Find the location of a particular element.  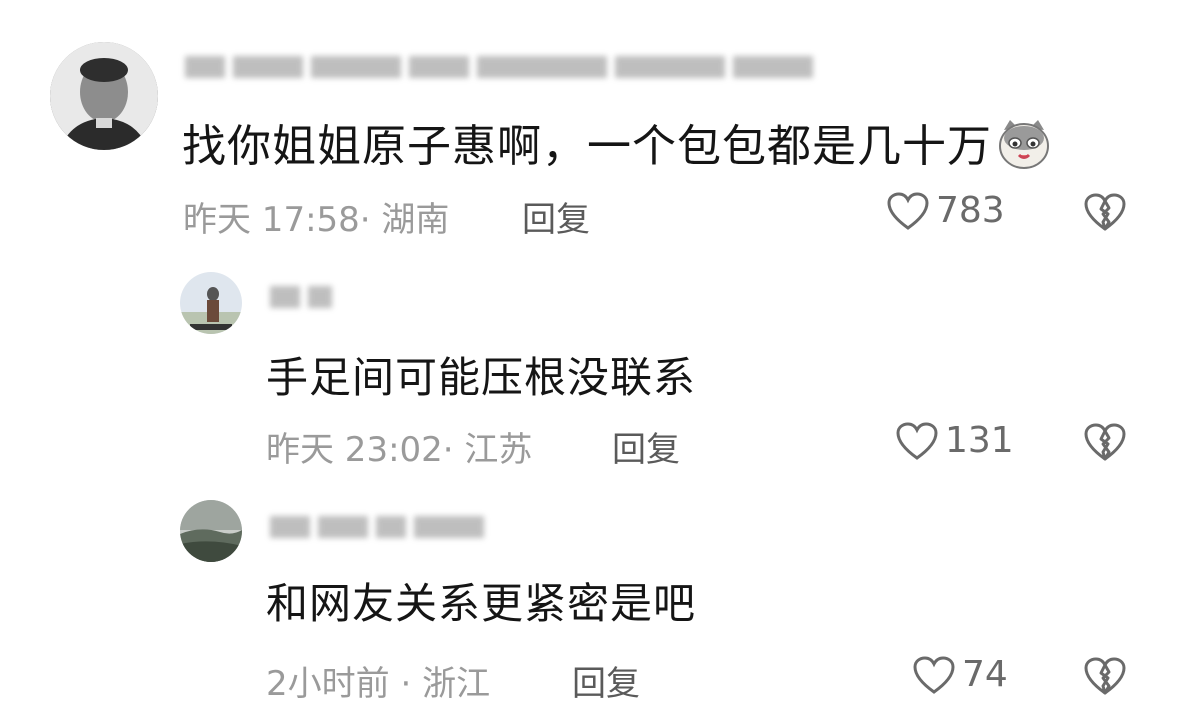

timestamp: 昨天 17:58 is located at coordinates (271, 220).